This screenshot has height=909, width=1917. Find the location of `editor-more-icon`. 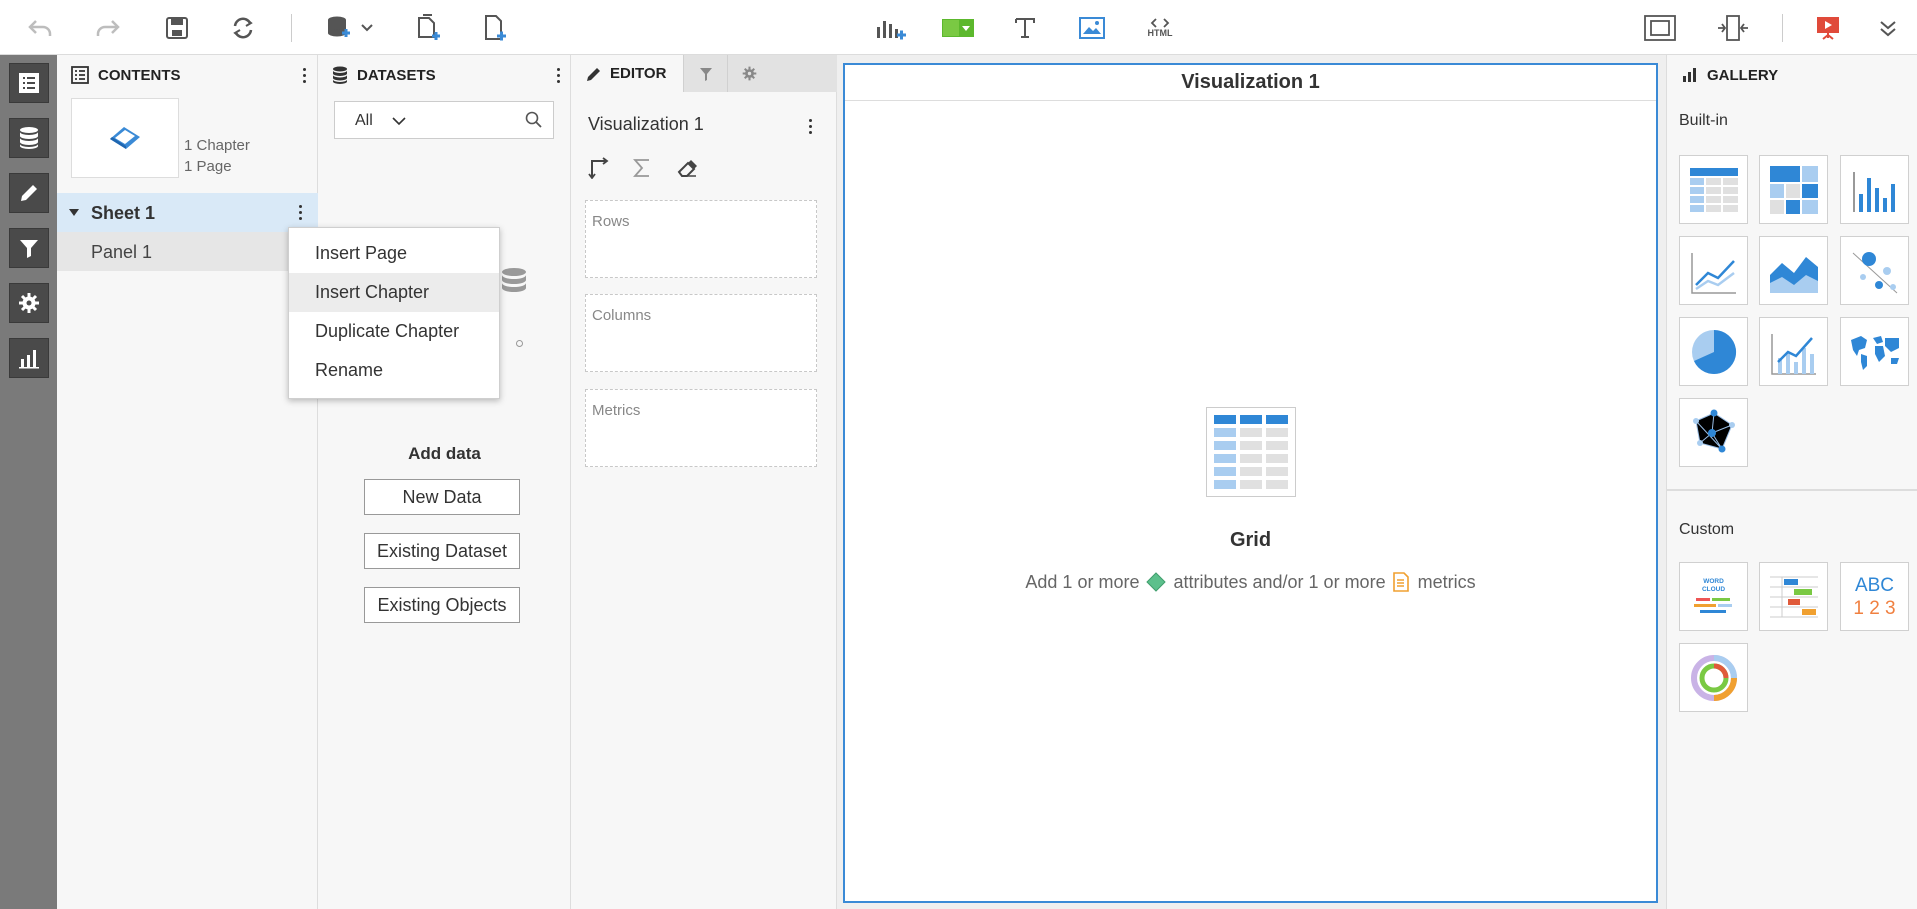

editor-more-icon is located at coordinates (810, 126).